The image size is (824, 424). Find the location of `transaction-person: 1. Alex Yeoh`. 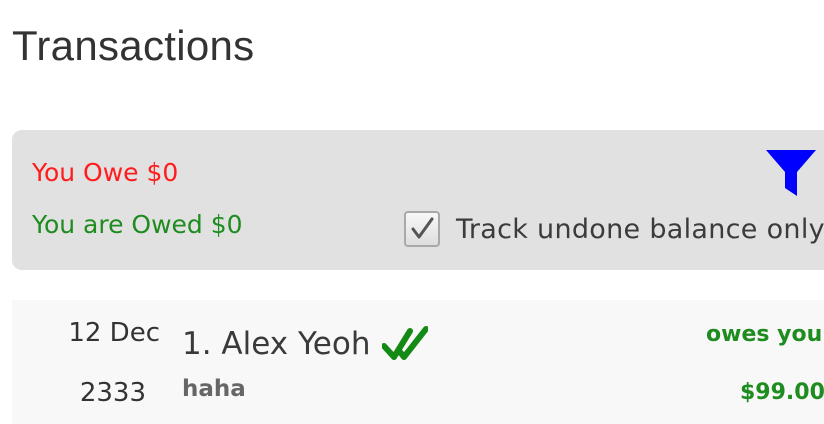

transaction-person: 1. Alex Yeoh is located at coordinates (276, 344).